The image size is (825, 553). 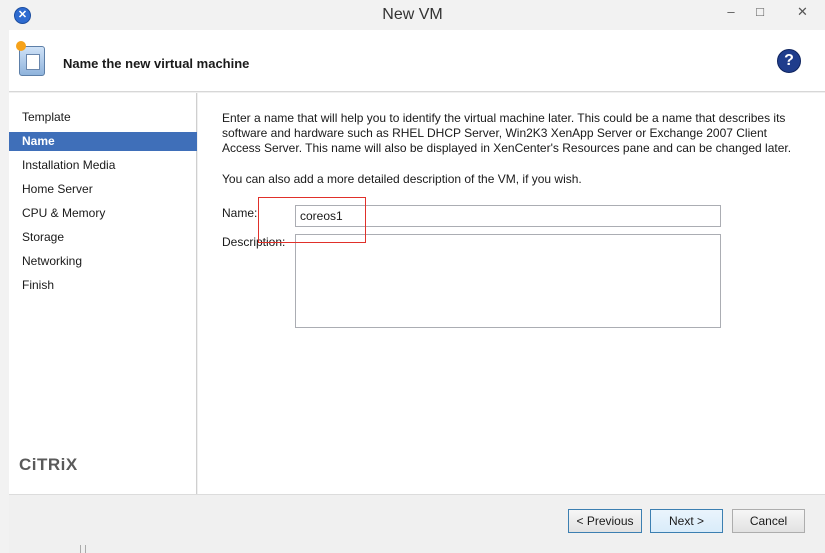 I want to click on sidebar-item-template: Template, so click(x=103, y=117).